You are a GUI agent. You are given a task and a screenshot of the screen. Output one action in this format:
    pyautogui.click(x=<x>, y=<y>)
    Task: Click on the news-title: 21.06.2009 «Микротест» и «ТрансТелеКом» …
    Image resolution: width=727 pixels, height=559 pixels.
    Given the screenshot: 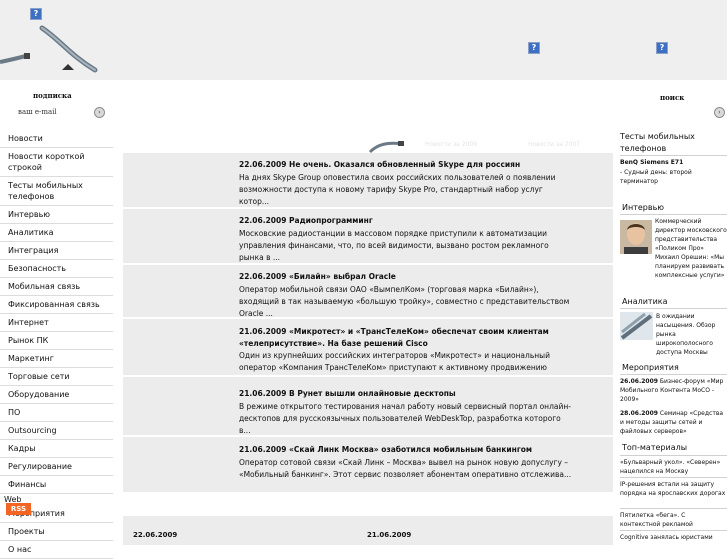 What is the action you would take?
    pyautogui.click(x=429, y=338)
    